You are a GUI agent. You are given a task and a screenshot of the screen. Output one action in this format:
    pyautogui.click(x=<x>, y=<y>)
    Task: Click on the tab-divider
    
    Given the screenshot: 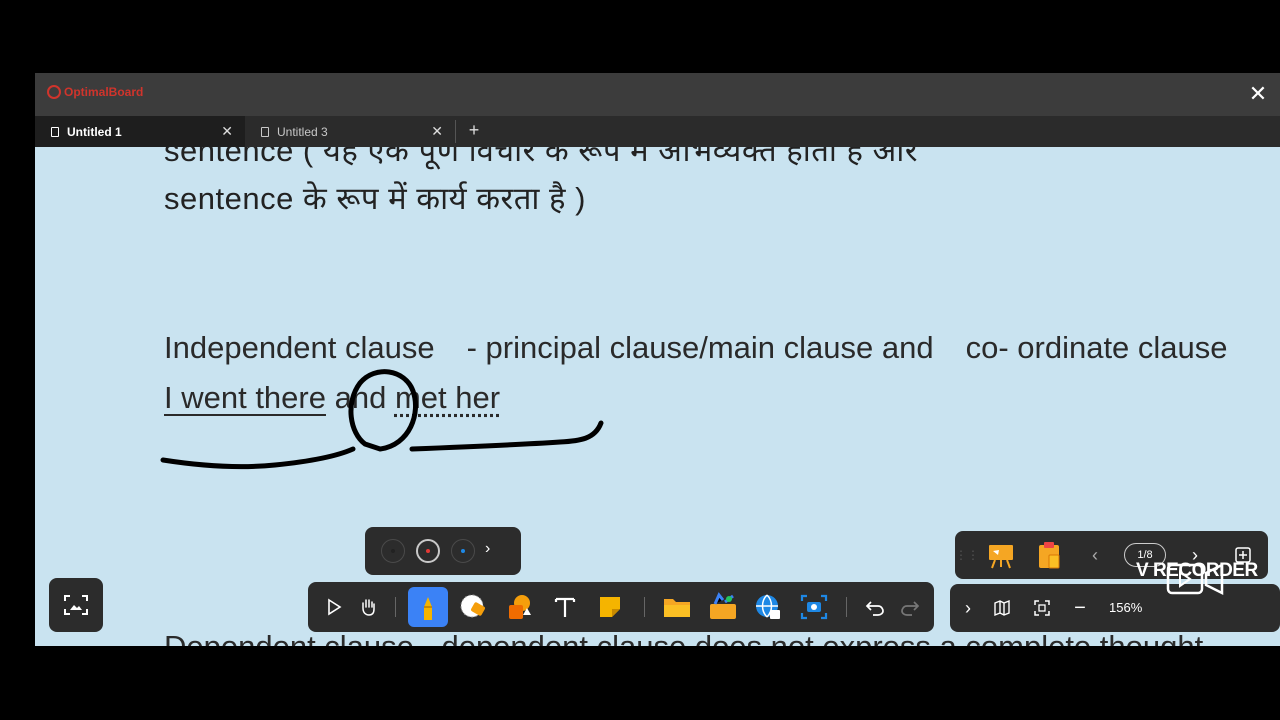 What is the action you would take?
    pyautogui.click(x=455, y=131)
    